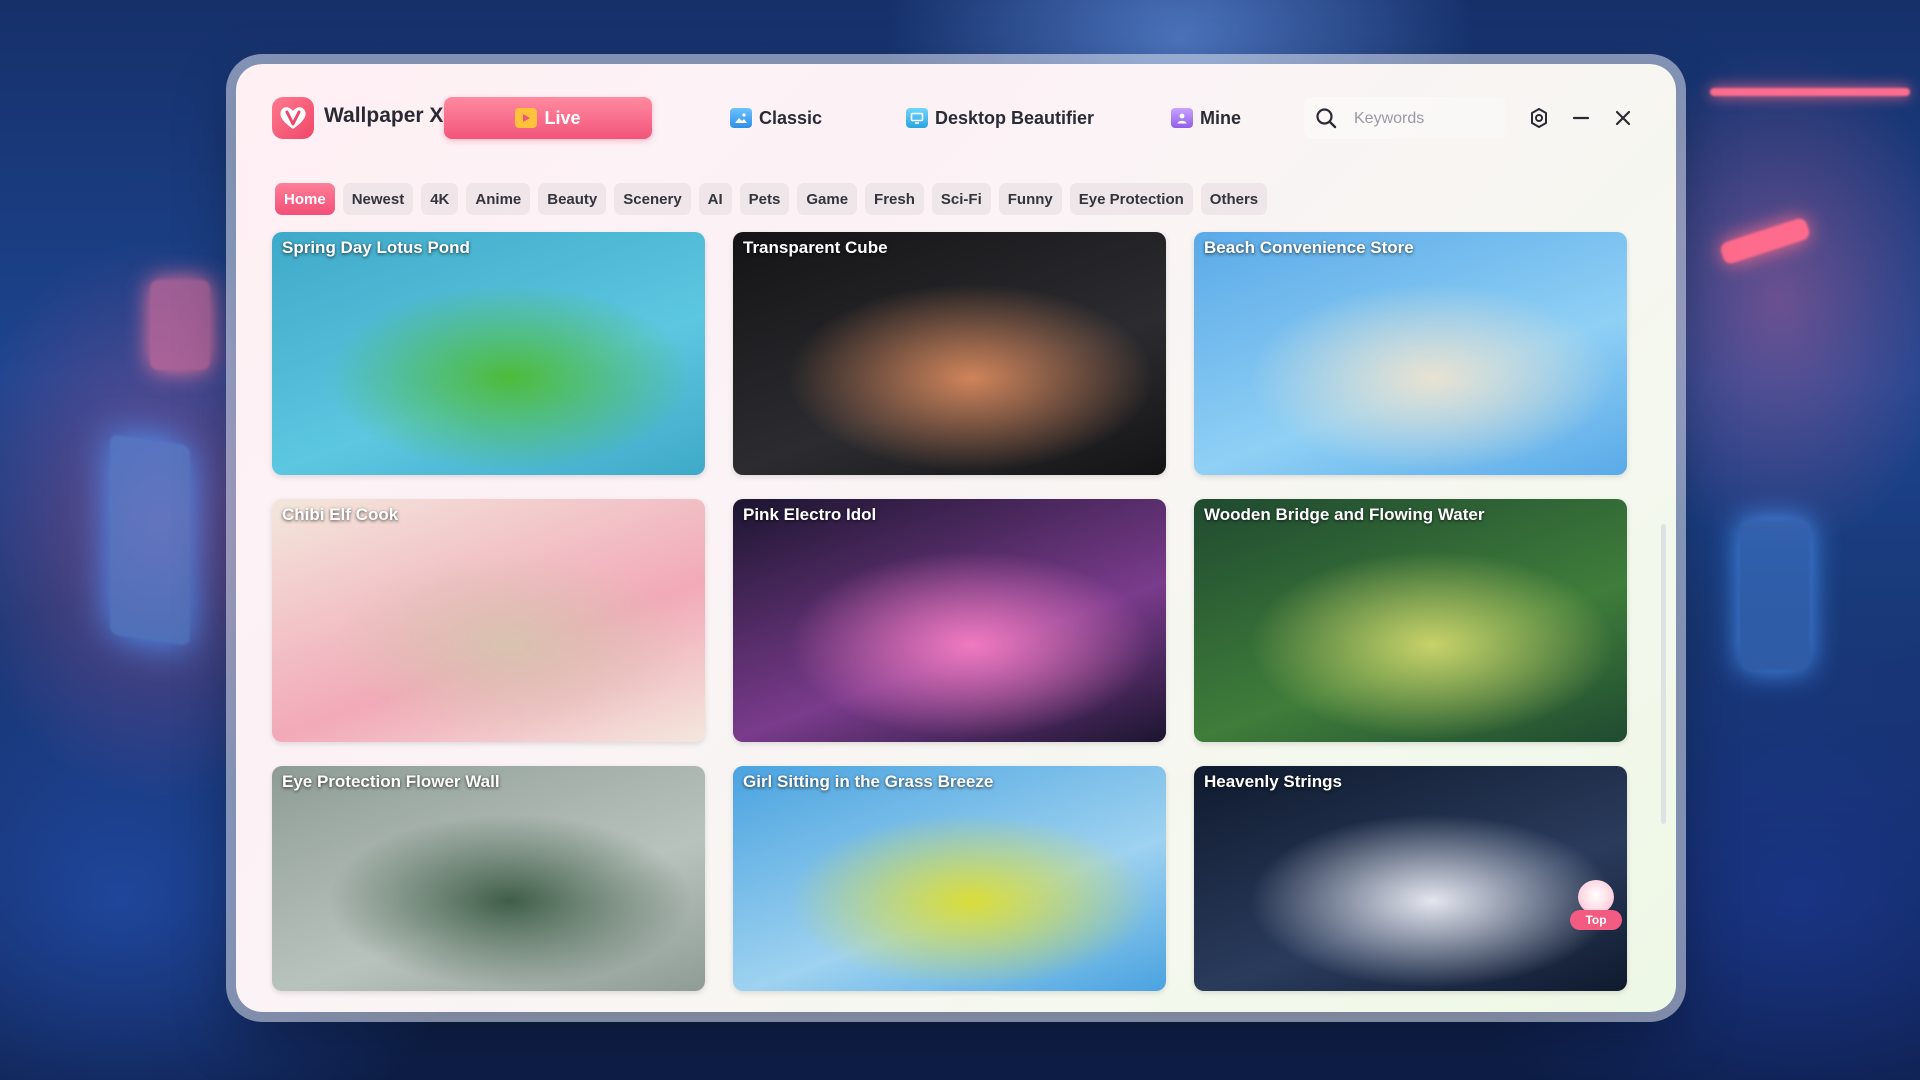 This screenshot has width=1920, height=1080. I want to click on category-others: Others, so click(1234, 199).